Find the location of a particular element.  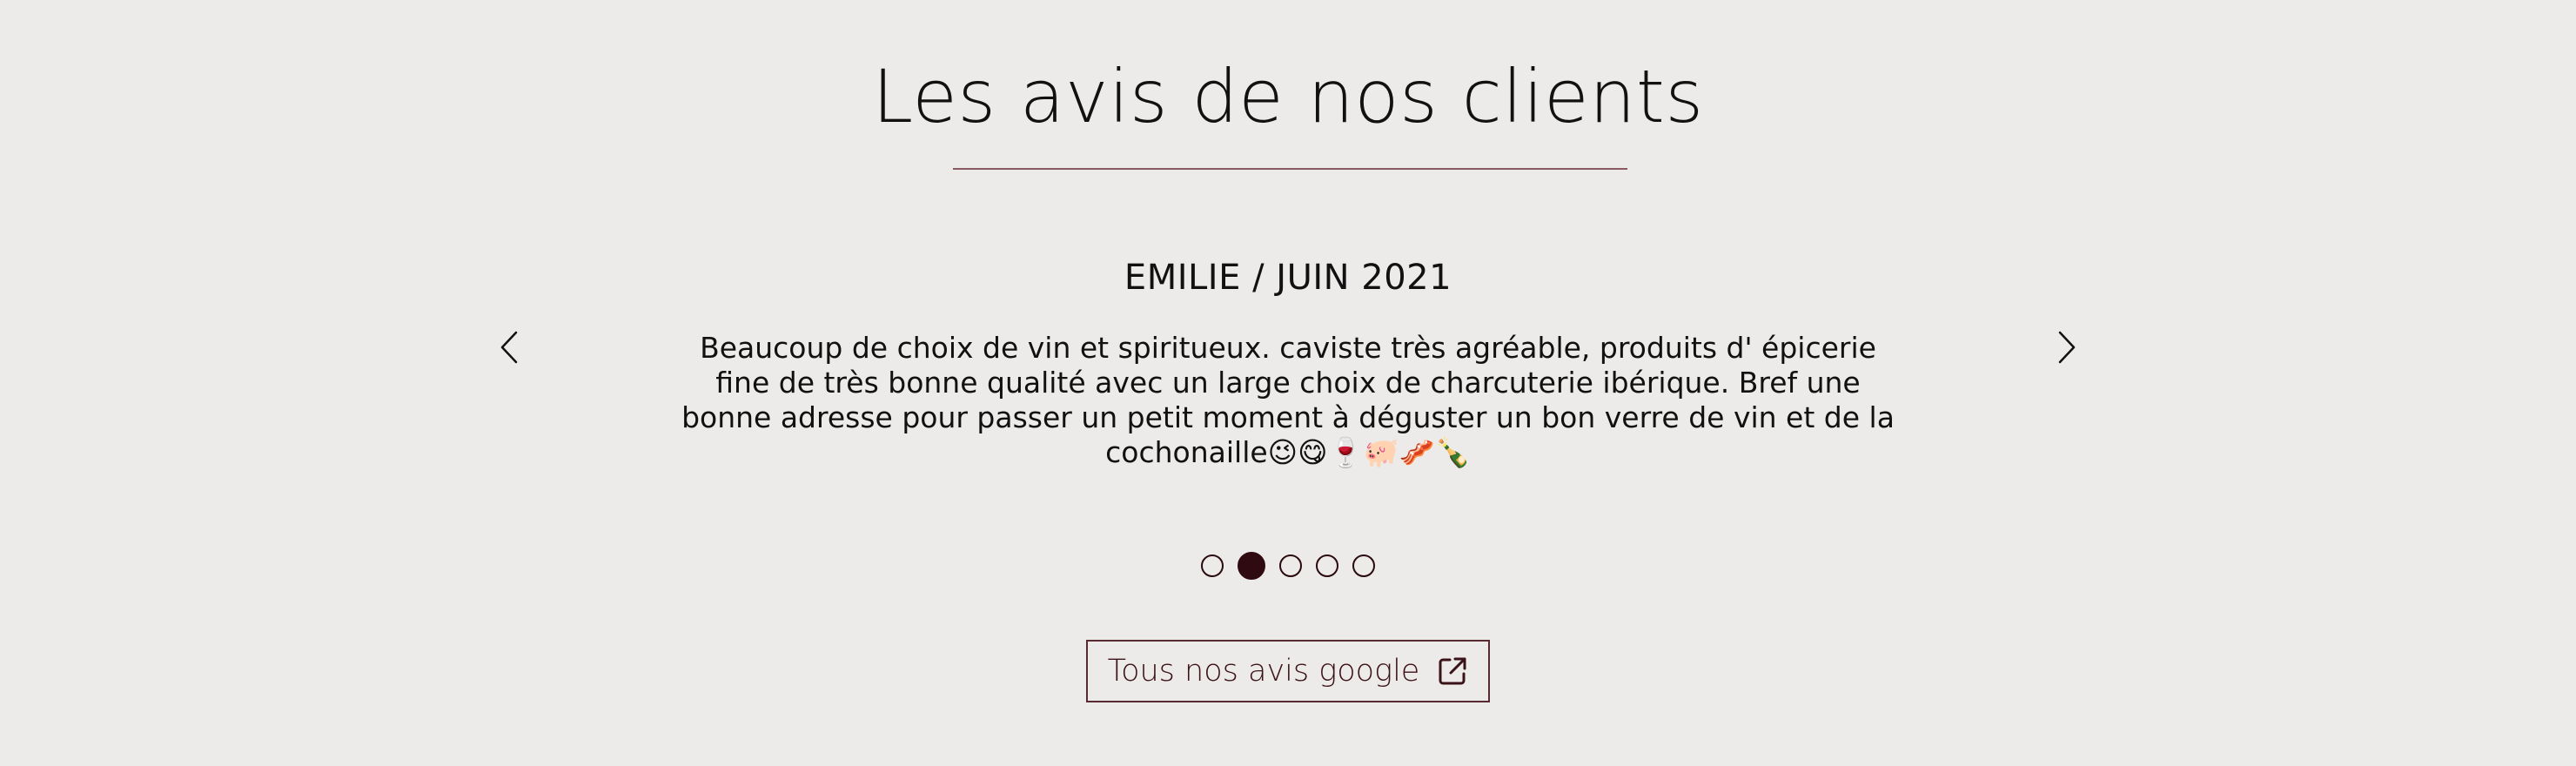

external-link-icon is located at coordinates (1453, 671).